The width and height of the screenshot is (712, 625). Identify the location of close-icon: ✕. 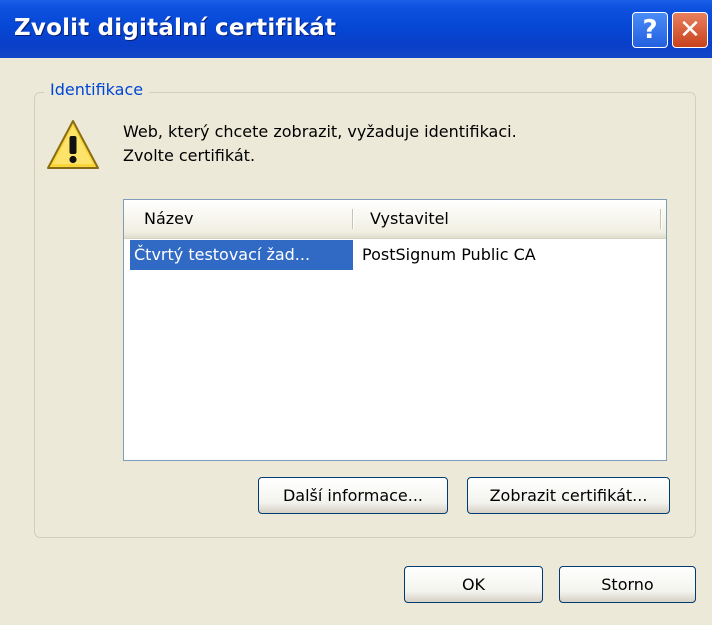
(690, 30).